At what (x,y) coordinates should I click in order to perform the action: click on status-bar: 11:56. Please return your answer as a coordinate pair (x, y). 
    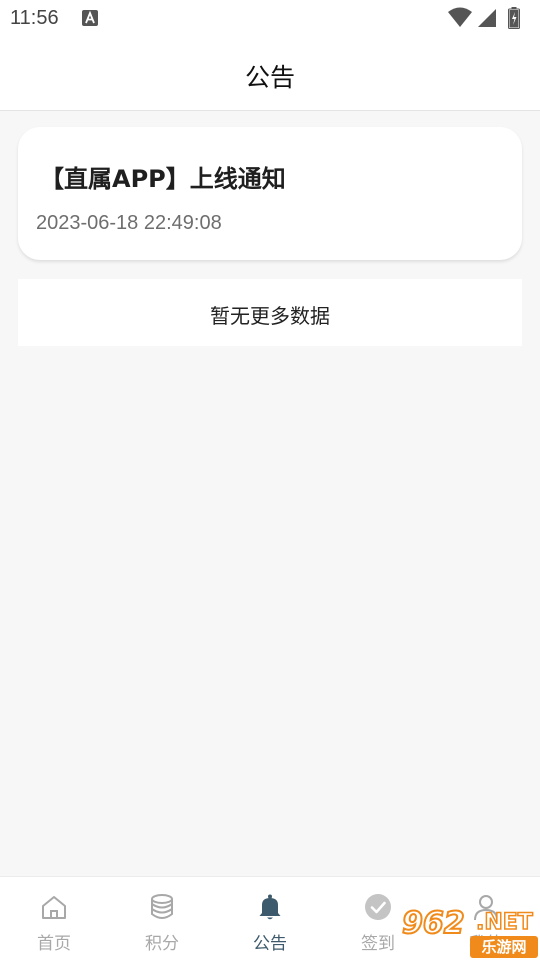
    Looking at the image, I should click on (270, 18).